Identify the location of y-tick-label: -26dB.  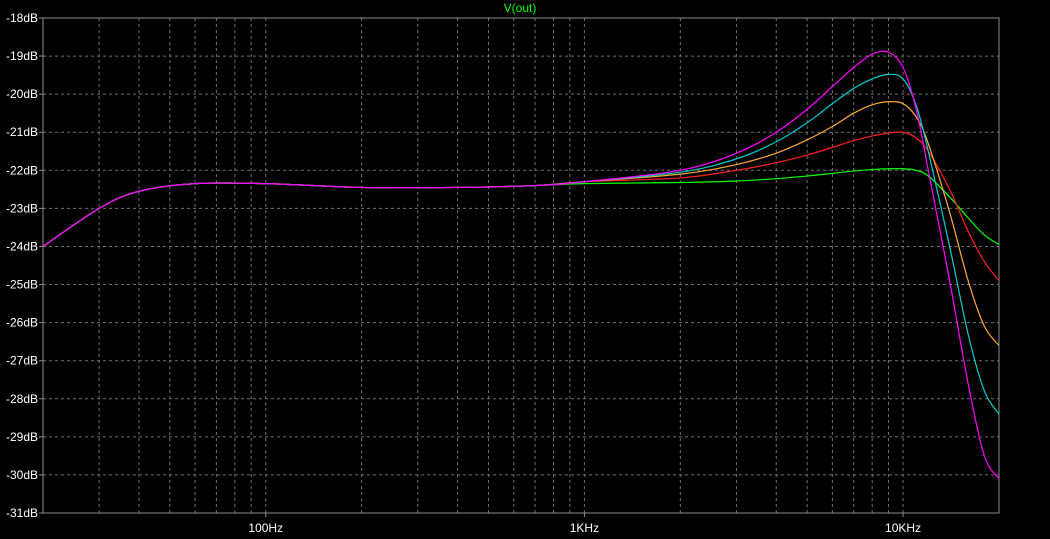
(22, 323).